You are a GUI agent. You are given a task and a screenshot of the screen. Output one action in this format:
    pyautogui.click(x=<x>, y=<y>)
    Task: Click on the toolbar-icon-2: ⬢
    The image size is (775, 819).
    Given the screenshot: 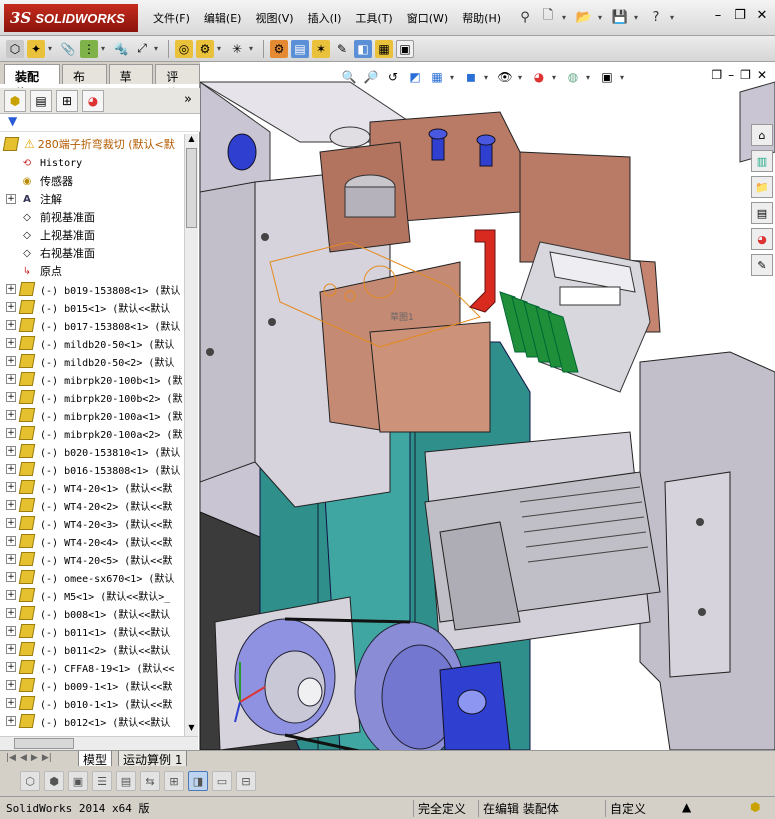 What is the action you would take?
    pyautogui.click(x=54, y=781)
    